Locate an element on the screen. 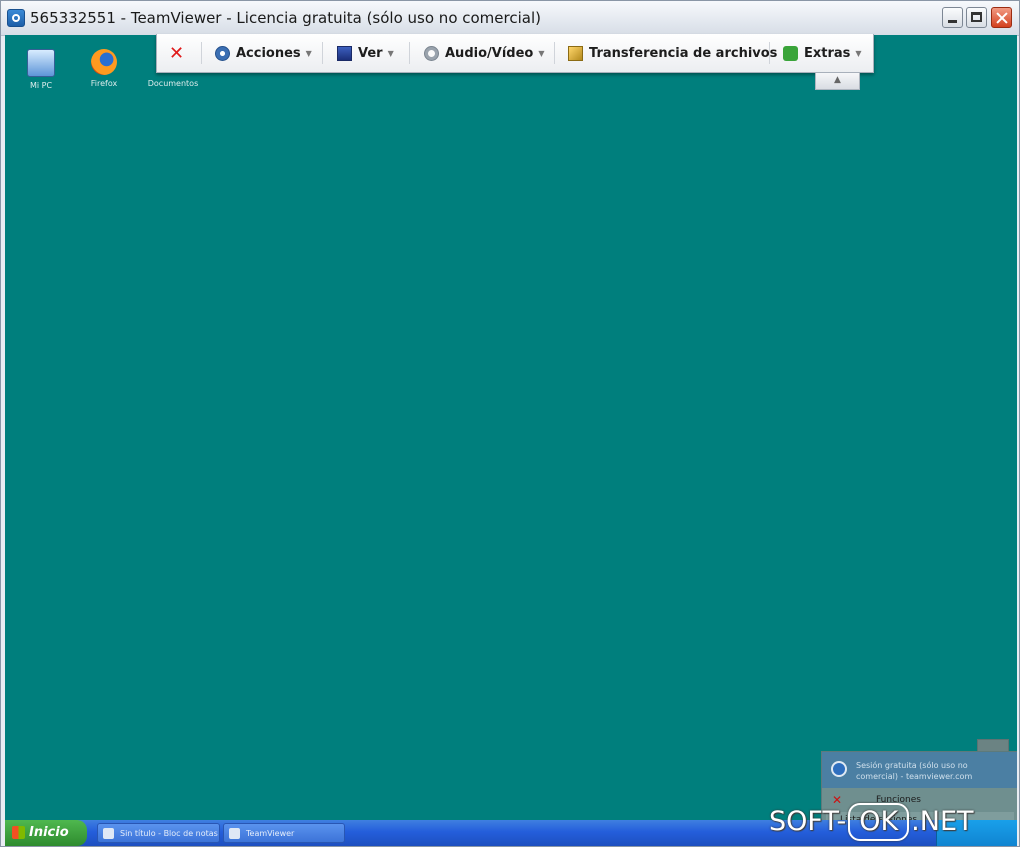 This screenshot has width=1020, height=847. teamviewer-logo-icon is located at coordinates (839, 769).